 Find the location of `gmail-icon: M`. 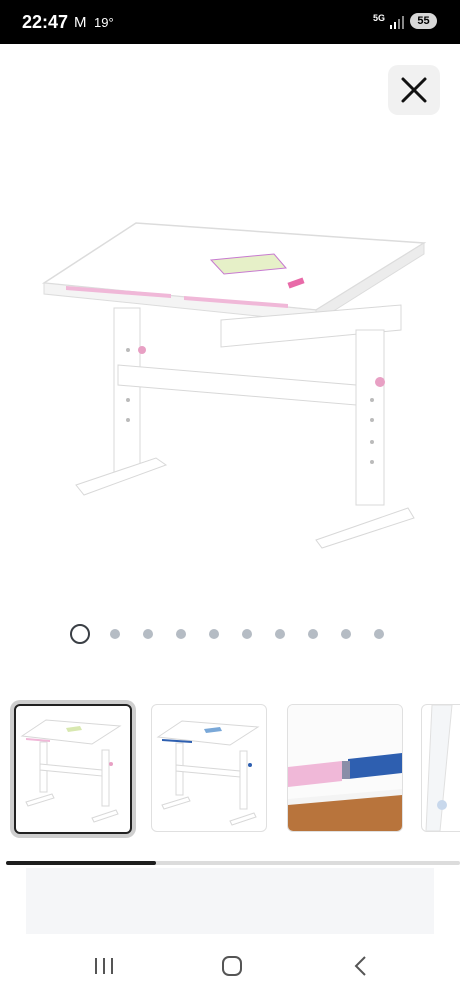

gmail-icon: M is located at coordinates (80, 22).